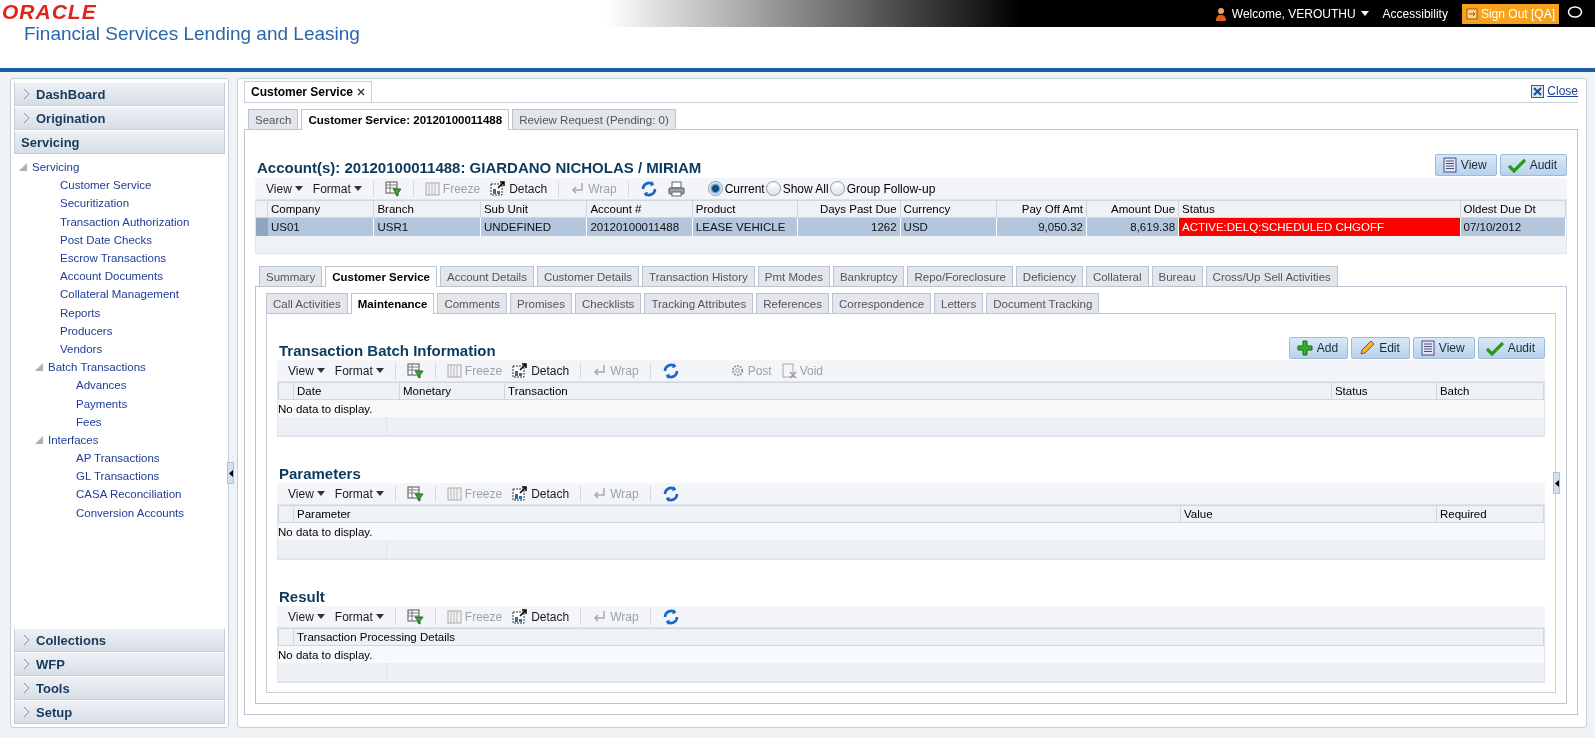  I want to click on tab: Tracking Attributes, so click(699, 303).